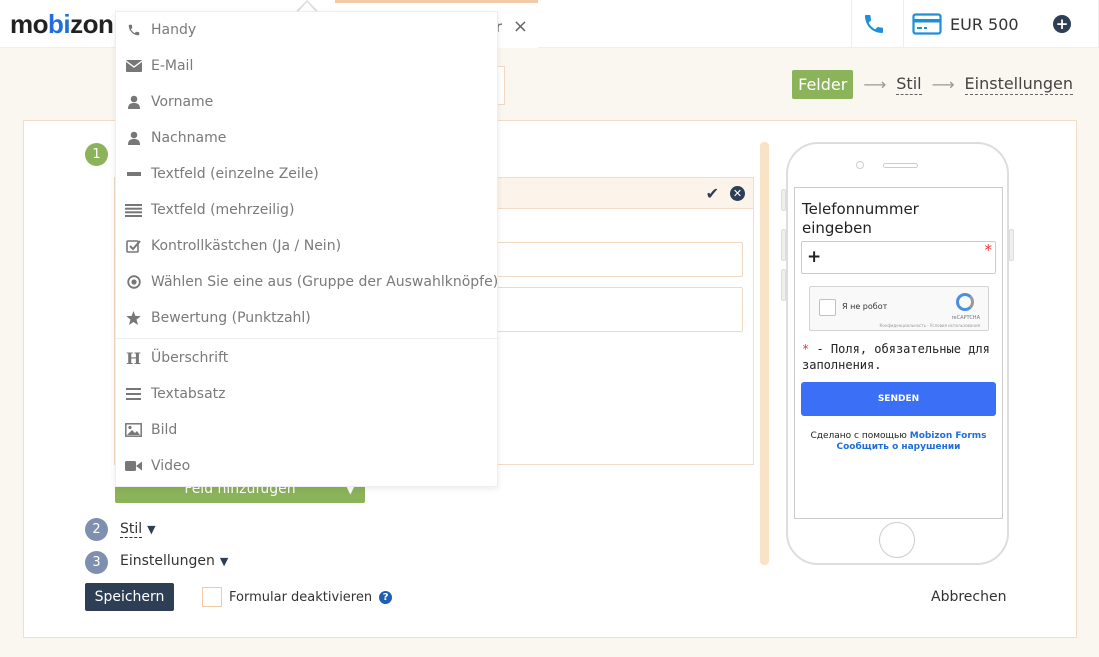 The width and height of the screenshot is (1099, 657). Describe the element at coordinates (307, 358) in the screenshot. I see `dropdown-item-heading: H Überschrift` at that location.